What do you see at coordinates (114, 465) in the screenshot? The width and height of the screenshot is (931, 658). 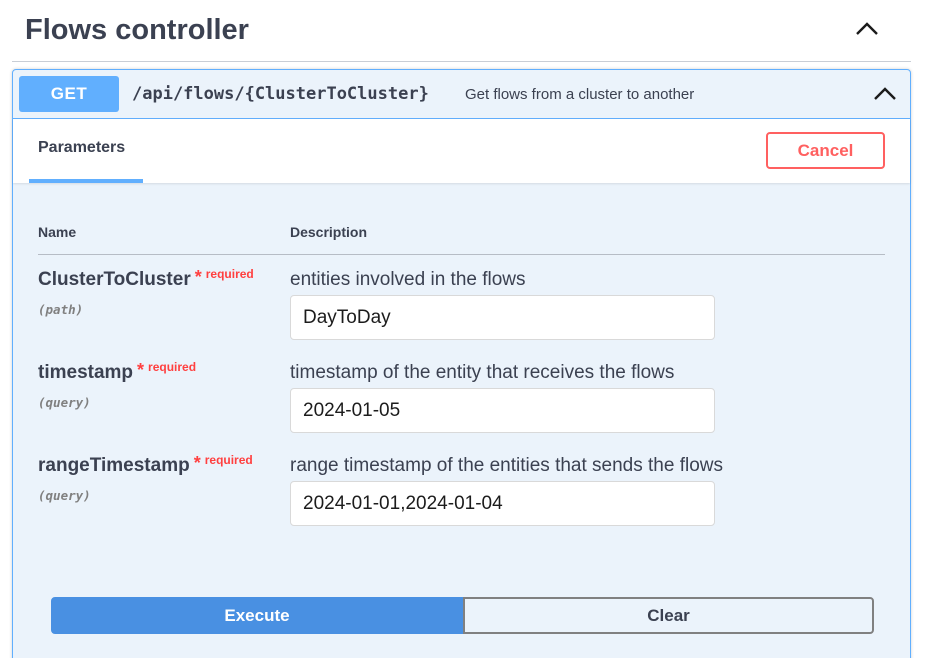 I see `parameter-name-text: rangeTimestamp` at bounding box center [114, 465].